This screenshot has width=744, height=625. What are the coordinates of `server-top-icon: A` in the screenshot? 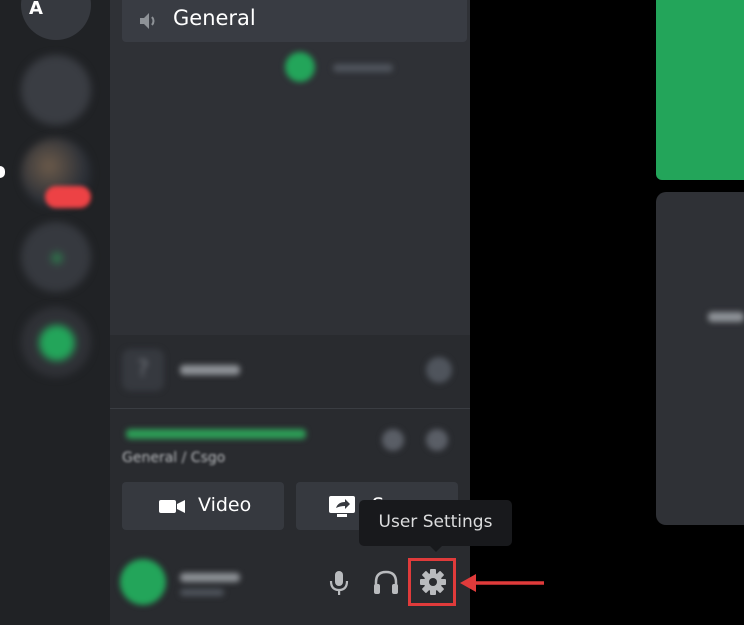 It's located at (56, 20).